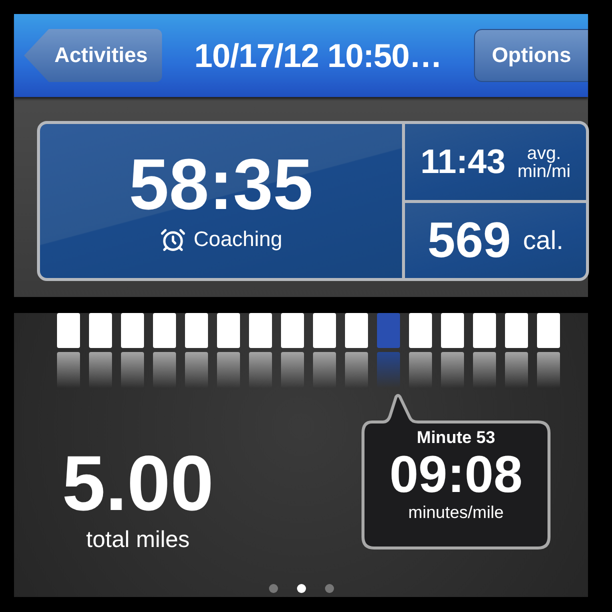  I want to click on distance-label: total miles, so click(138, 539).